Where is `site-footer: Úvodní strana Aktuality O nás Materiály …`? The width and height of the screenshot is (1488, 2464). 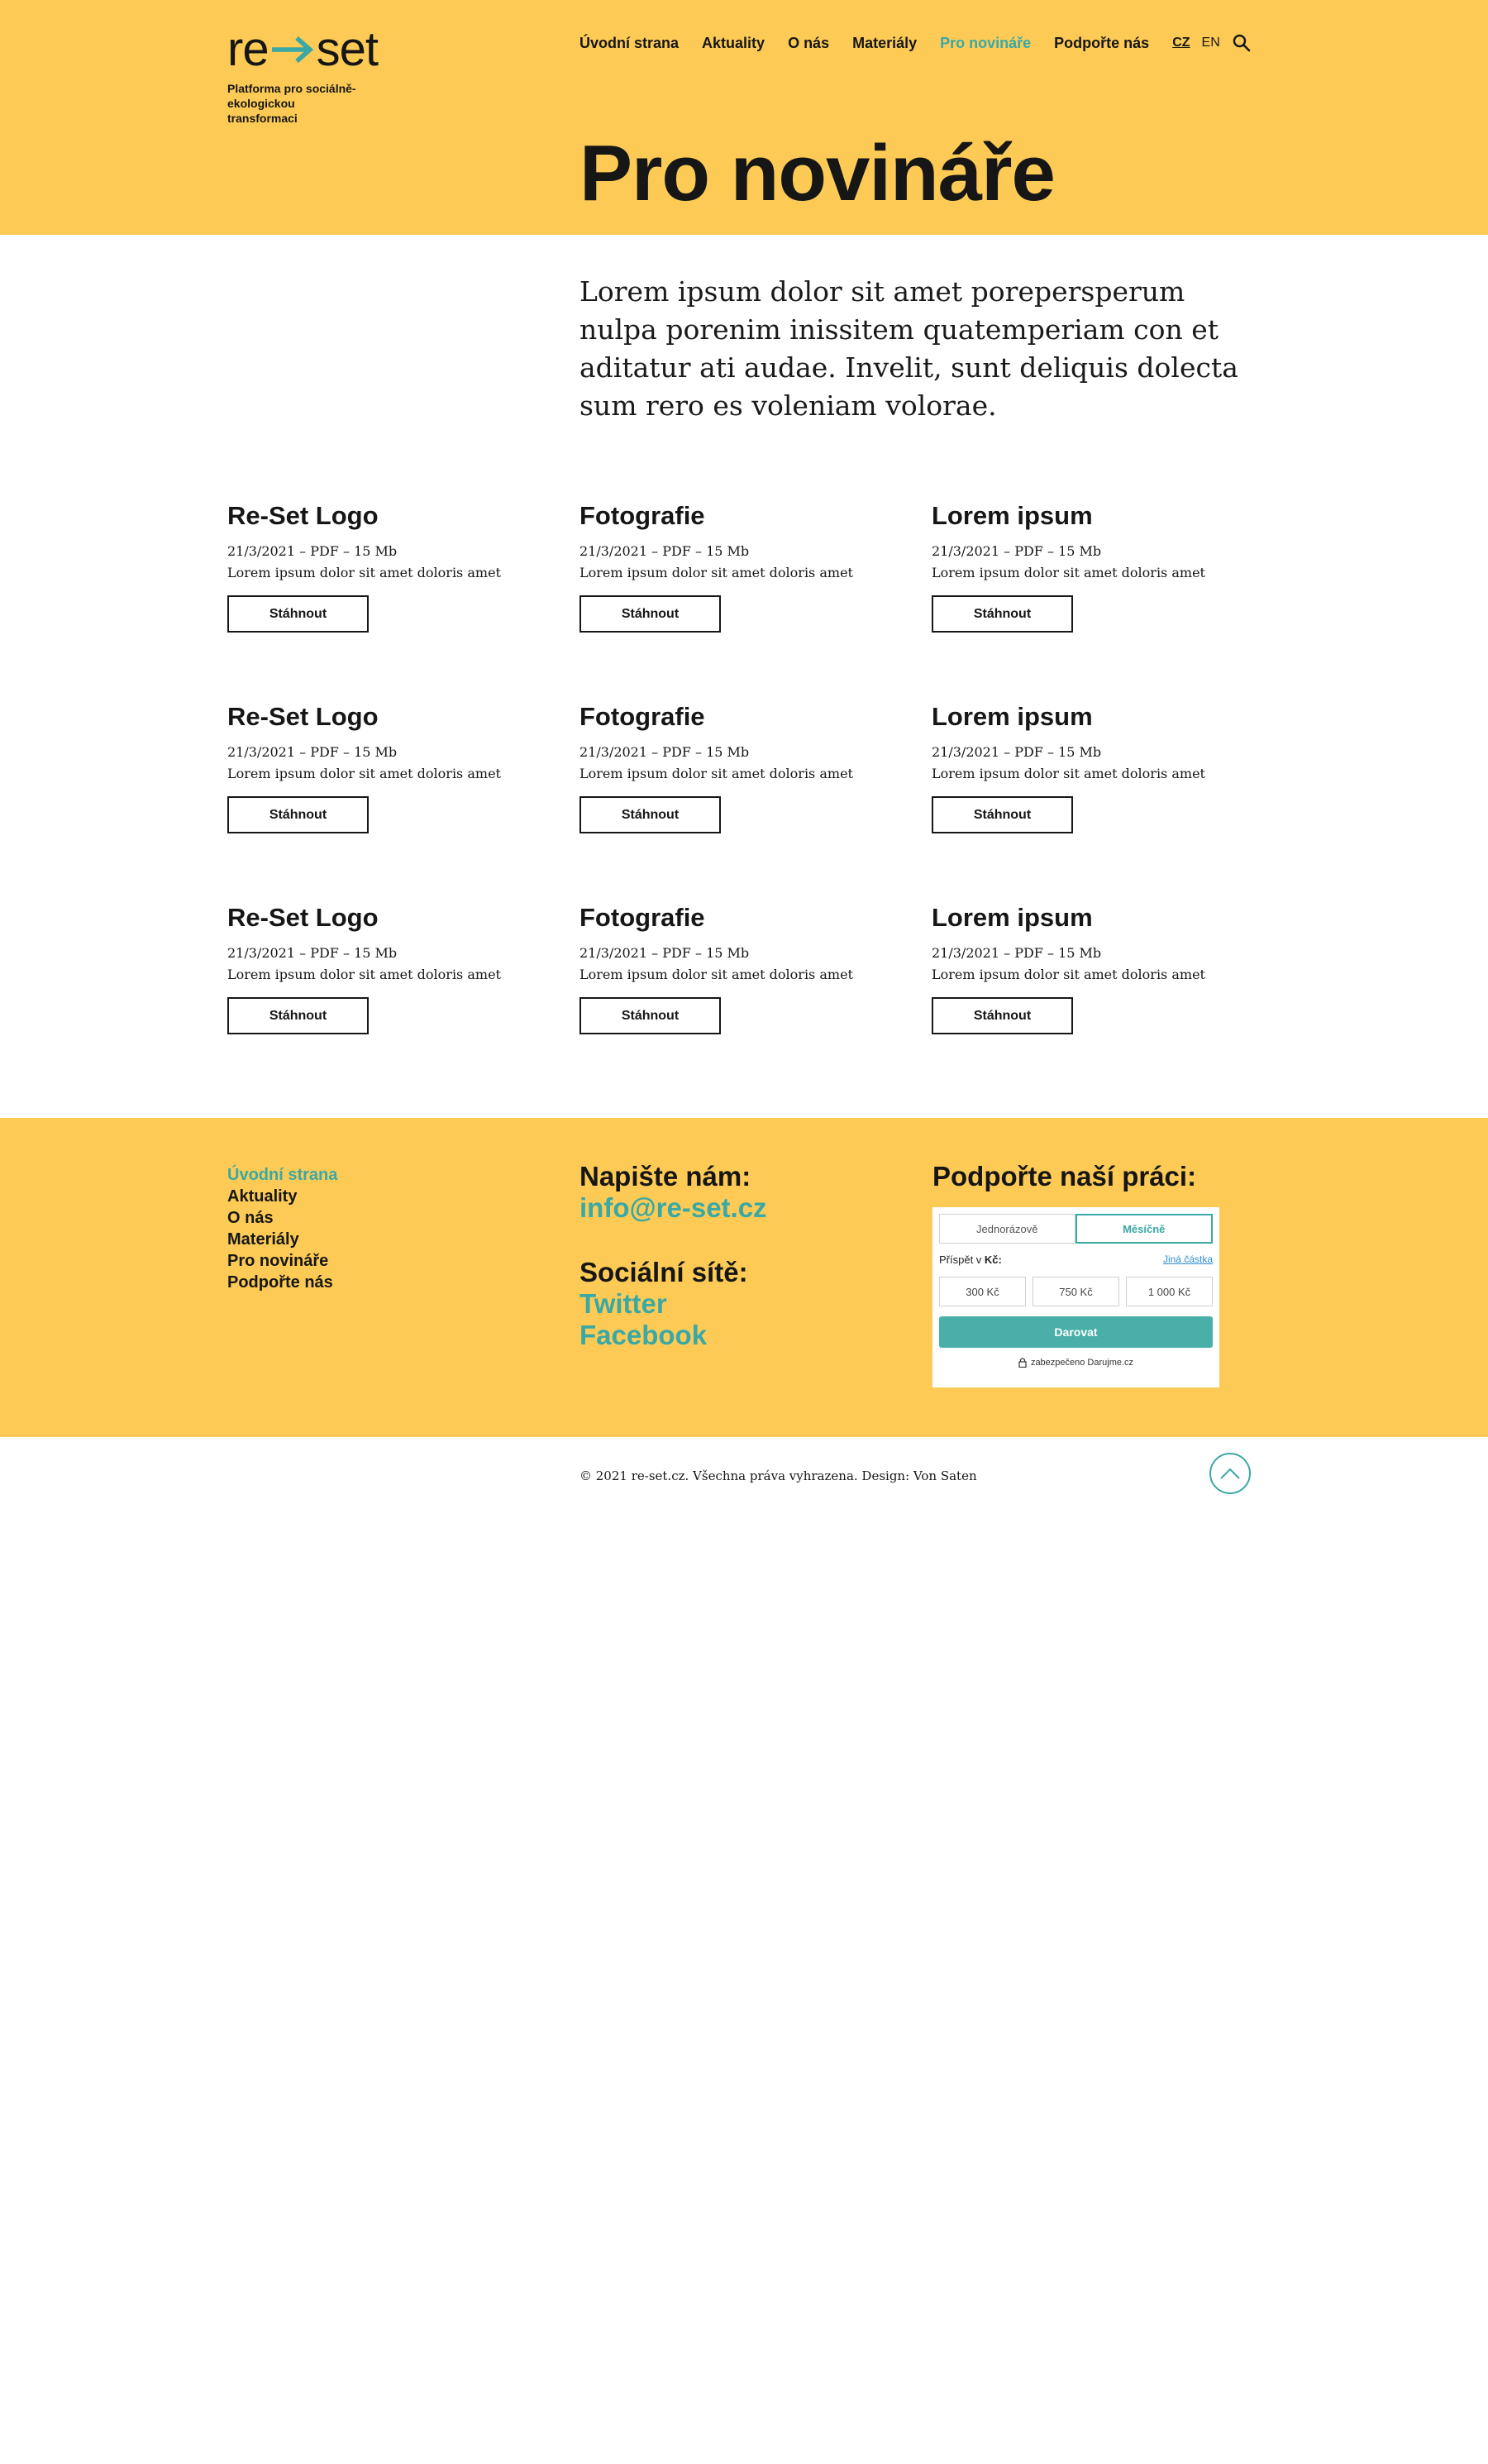
site-footer: Úvodní strana Aktuality O nás Materiály … is located at coordinates (744, 1278).